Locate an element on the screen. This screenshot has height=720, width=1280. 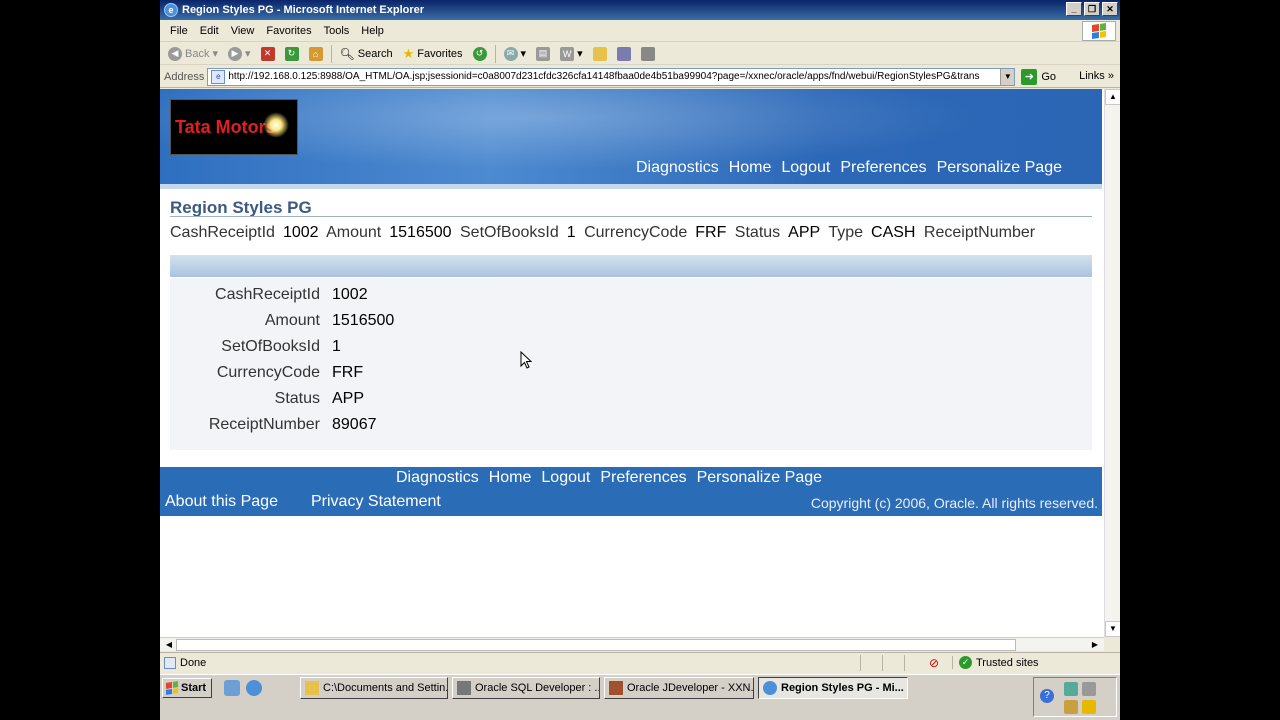
nav-personalize-page: Personalize Page is located at coordinates (999, 168).